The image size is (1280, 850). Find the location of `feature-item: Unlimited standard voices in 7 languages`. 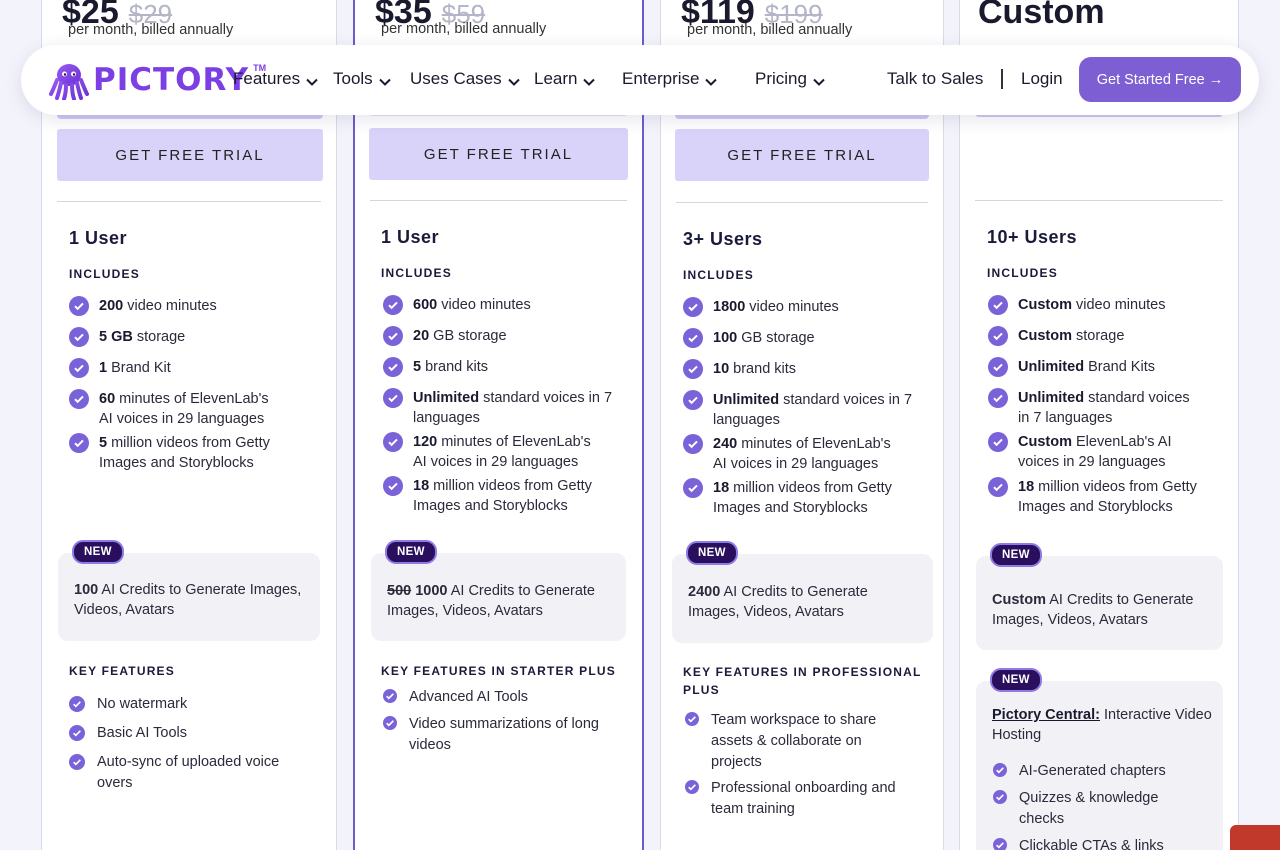

feature-item: Unlimited standard voices in 7 languages is located at coordinates (798, 410).